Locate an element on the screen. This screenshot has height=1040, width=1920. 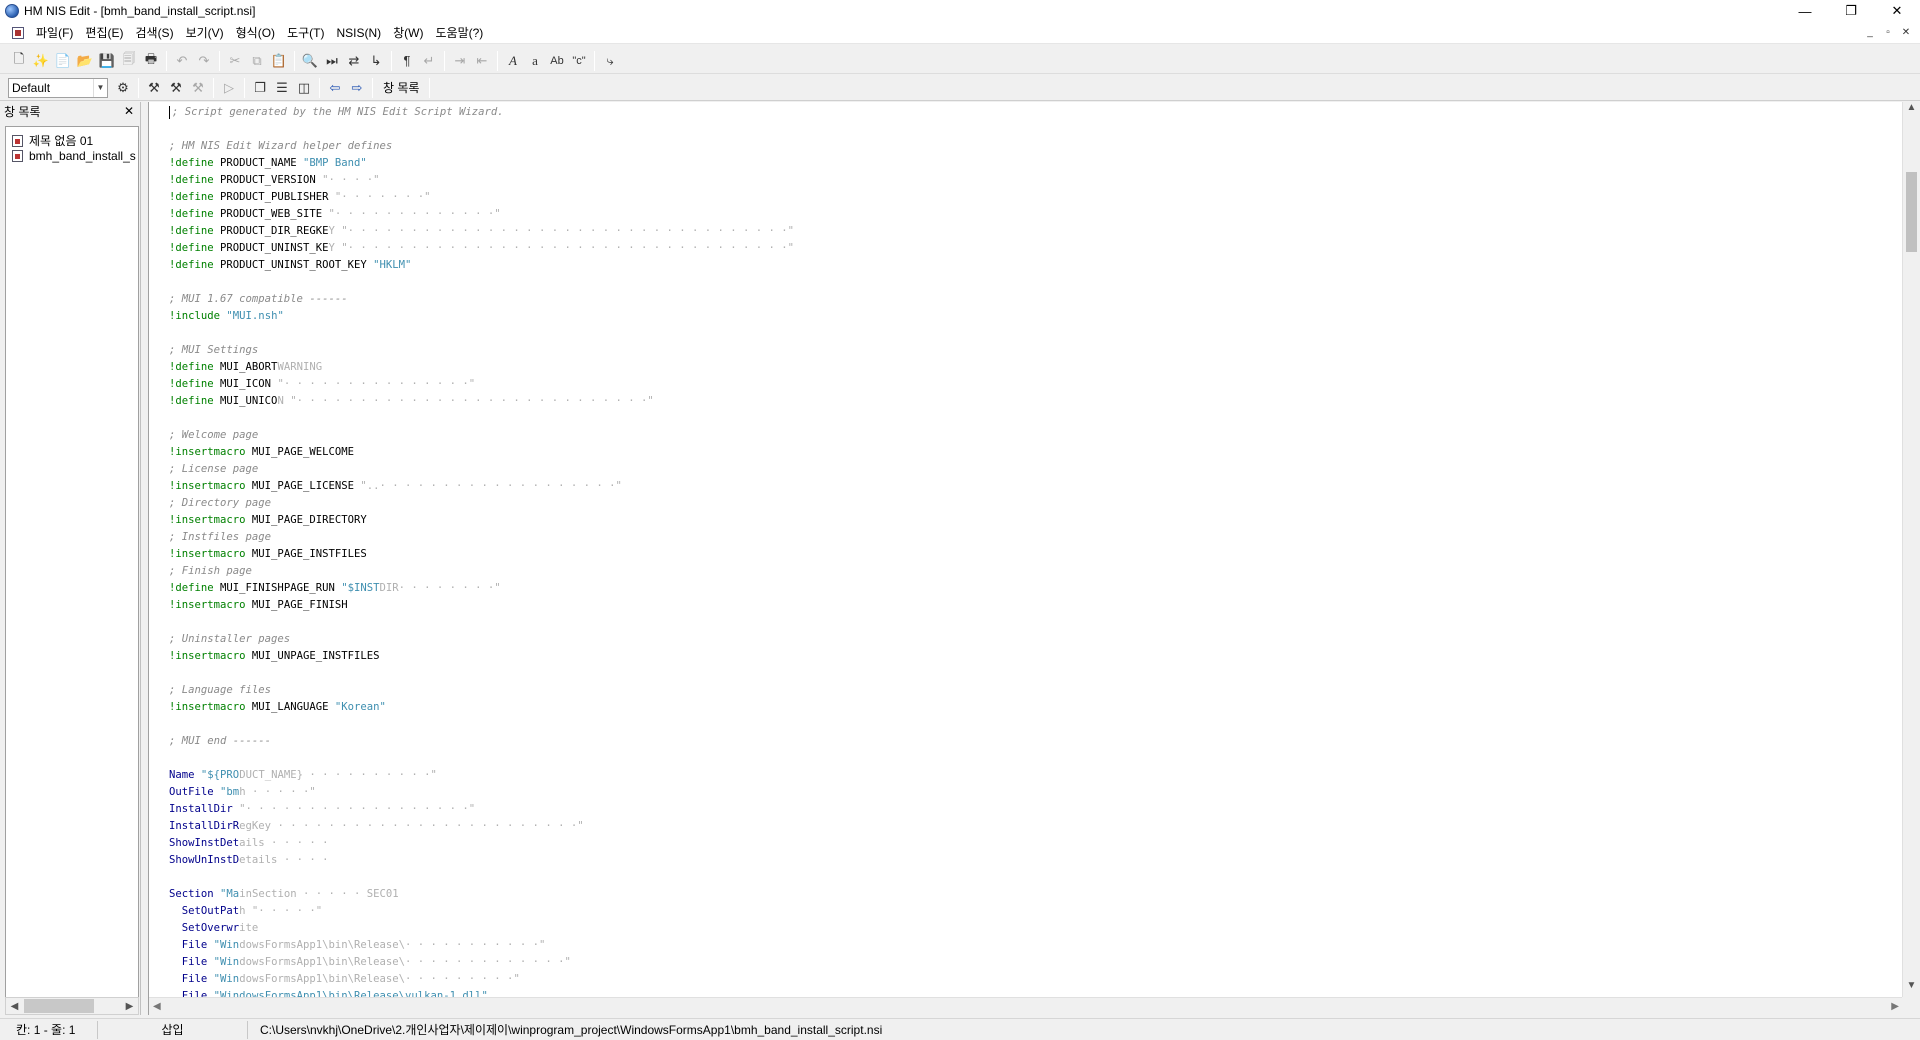
code-line: !insertmacro MUI_PAGE_FINISH is located at coordinates (1034, 605).